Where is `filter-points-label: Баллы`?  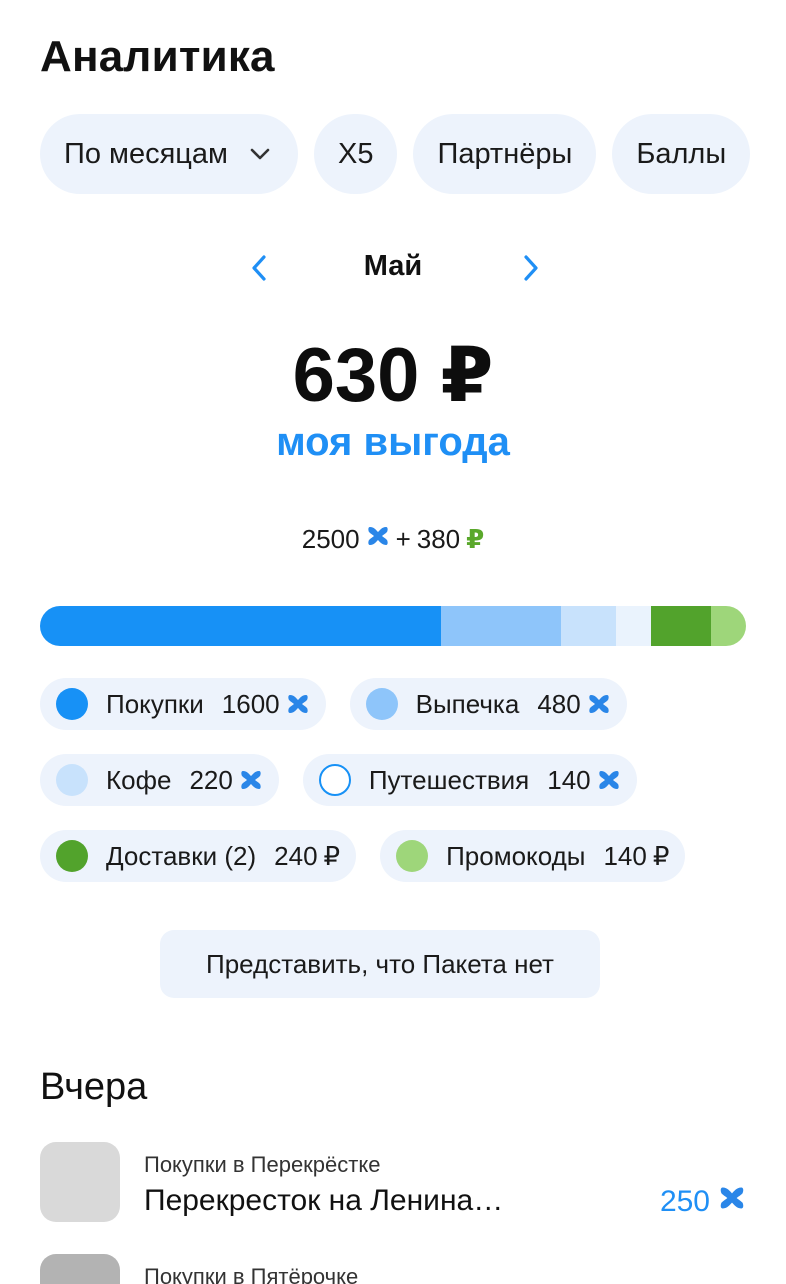 filter-points-label: Баллы is located at coordinates (681, 153).